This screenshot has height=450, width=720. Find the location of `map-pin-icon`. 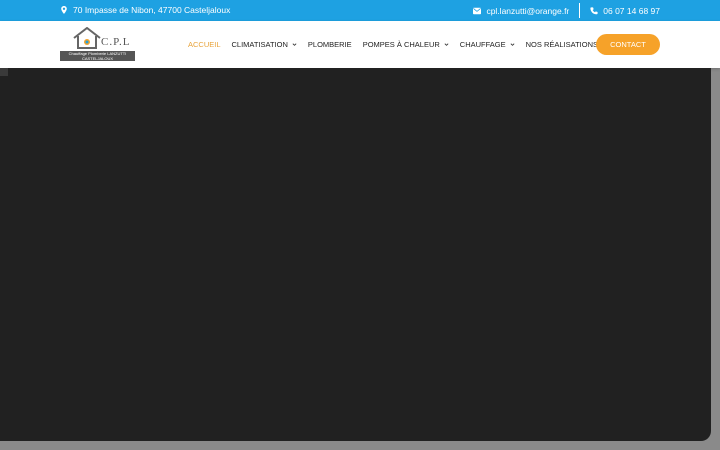

map-pin-icon is located at coordinates (64, 10).